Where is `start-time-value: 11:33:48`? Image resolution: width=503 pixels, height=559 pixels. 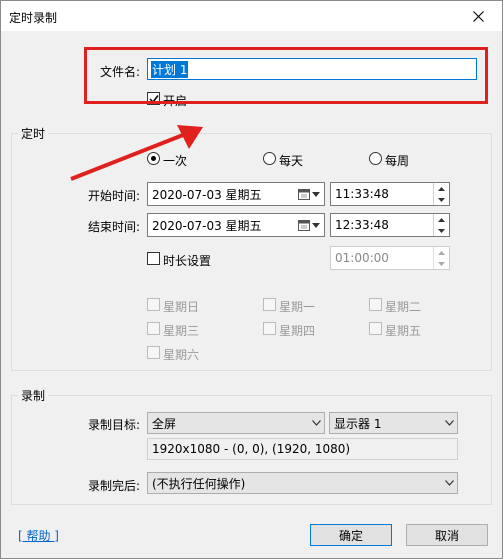
start-time-value: 11:33:48 is located at coordinates (362, 194).